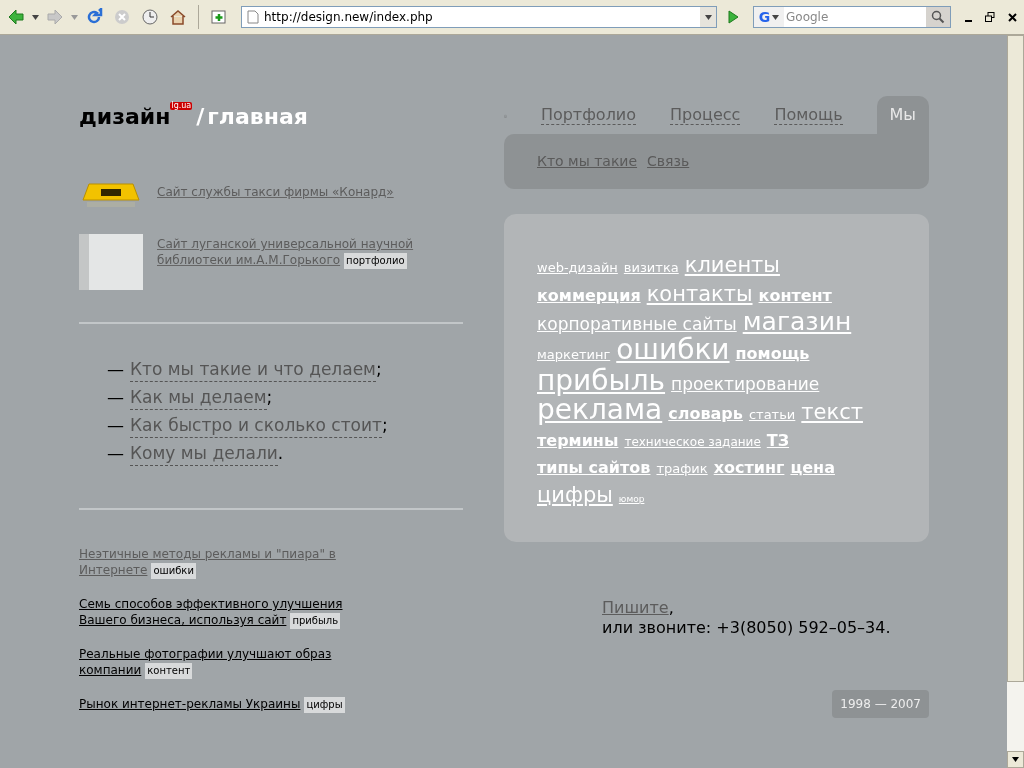 This screenshot has height=768, width=1024. I want to click on search-box: G Google, so click(852, 17).